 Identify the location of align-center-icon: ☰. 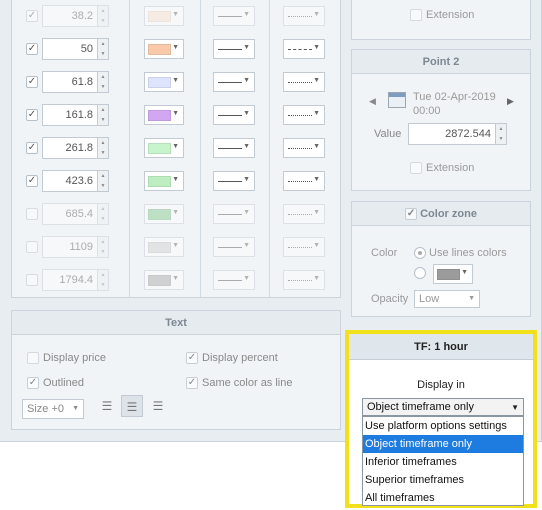
(132, 406).